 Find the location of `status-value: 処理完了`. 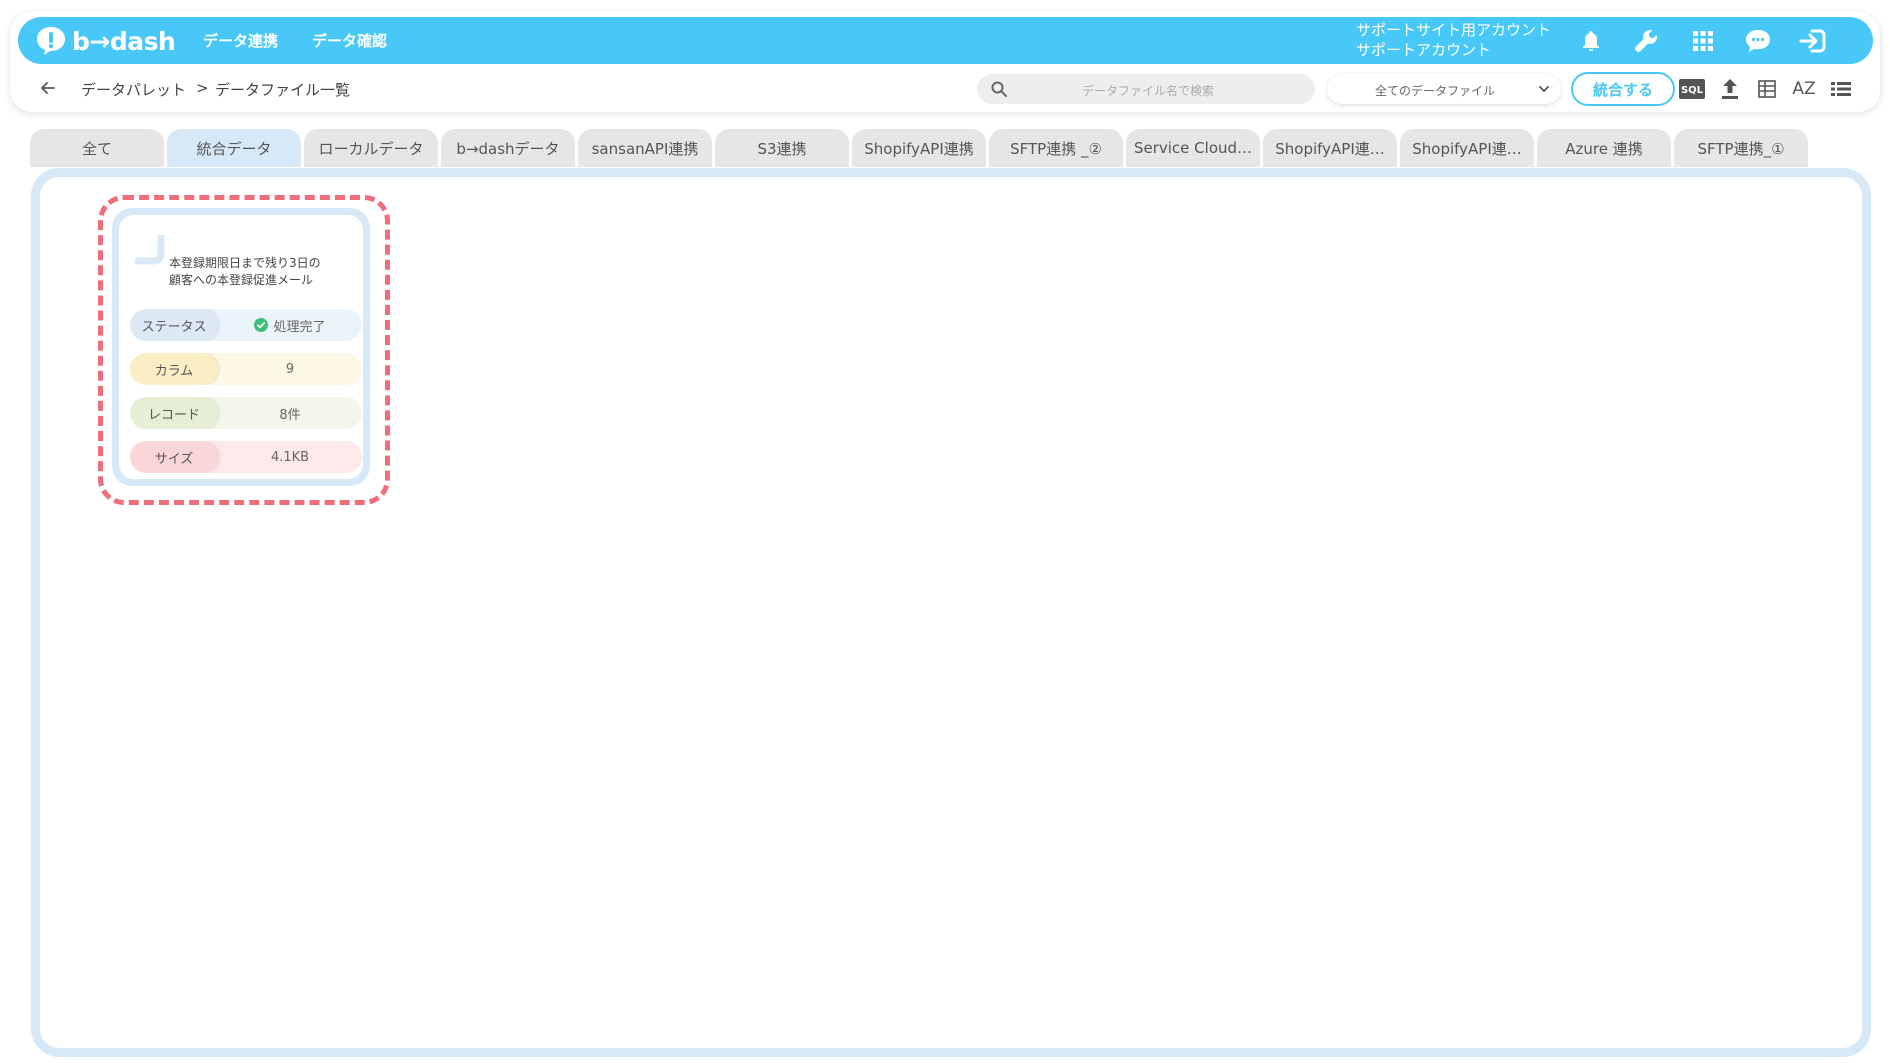

status-value: 処理完了 is located at coordinates (290, 325).